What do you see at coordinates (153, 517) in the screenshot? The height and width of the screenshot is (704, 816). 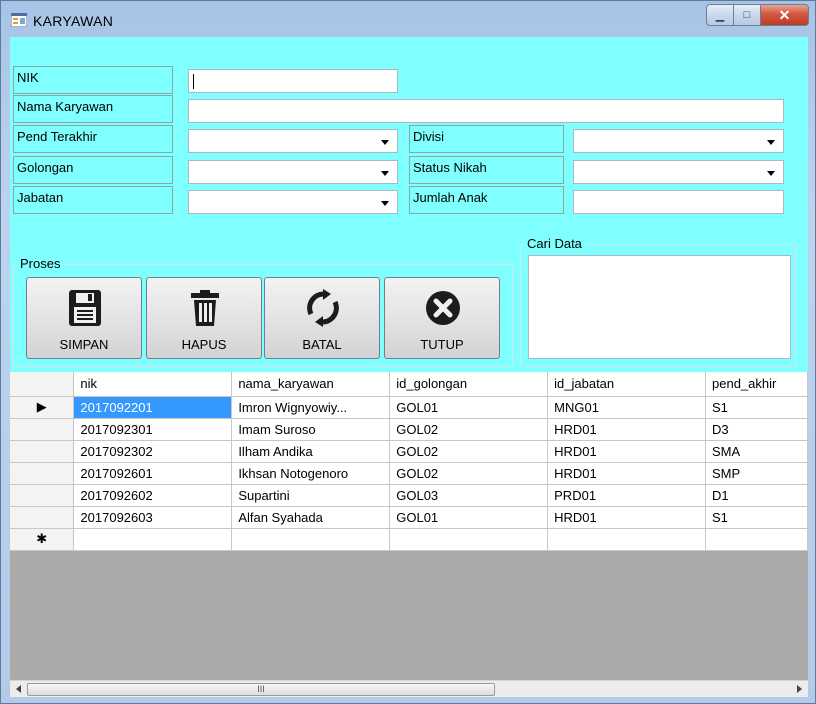 I see `table-cell: 2017092603` at bounding box center [153, 517].